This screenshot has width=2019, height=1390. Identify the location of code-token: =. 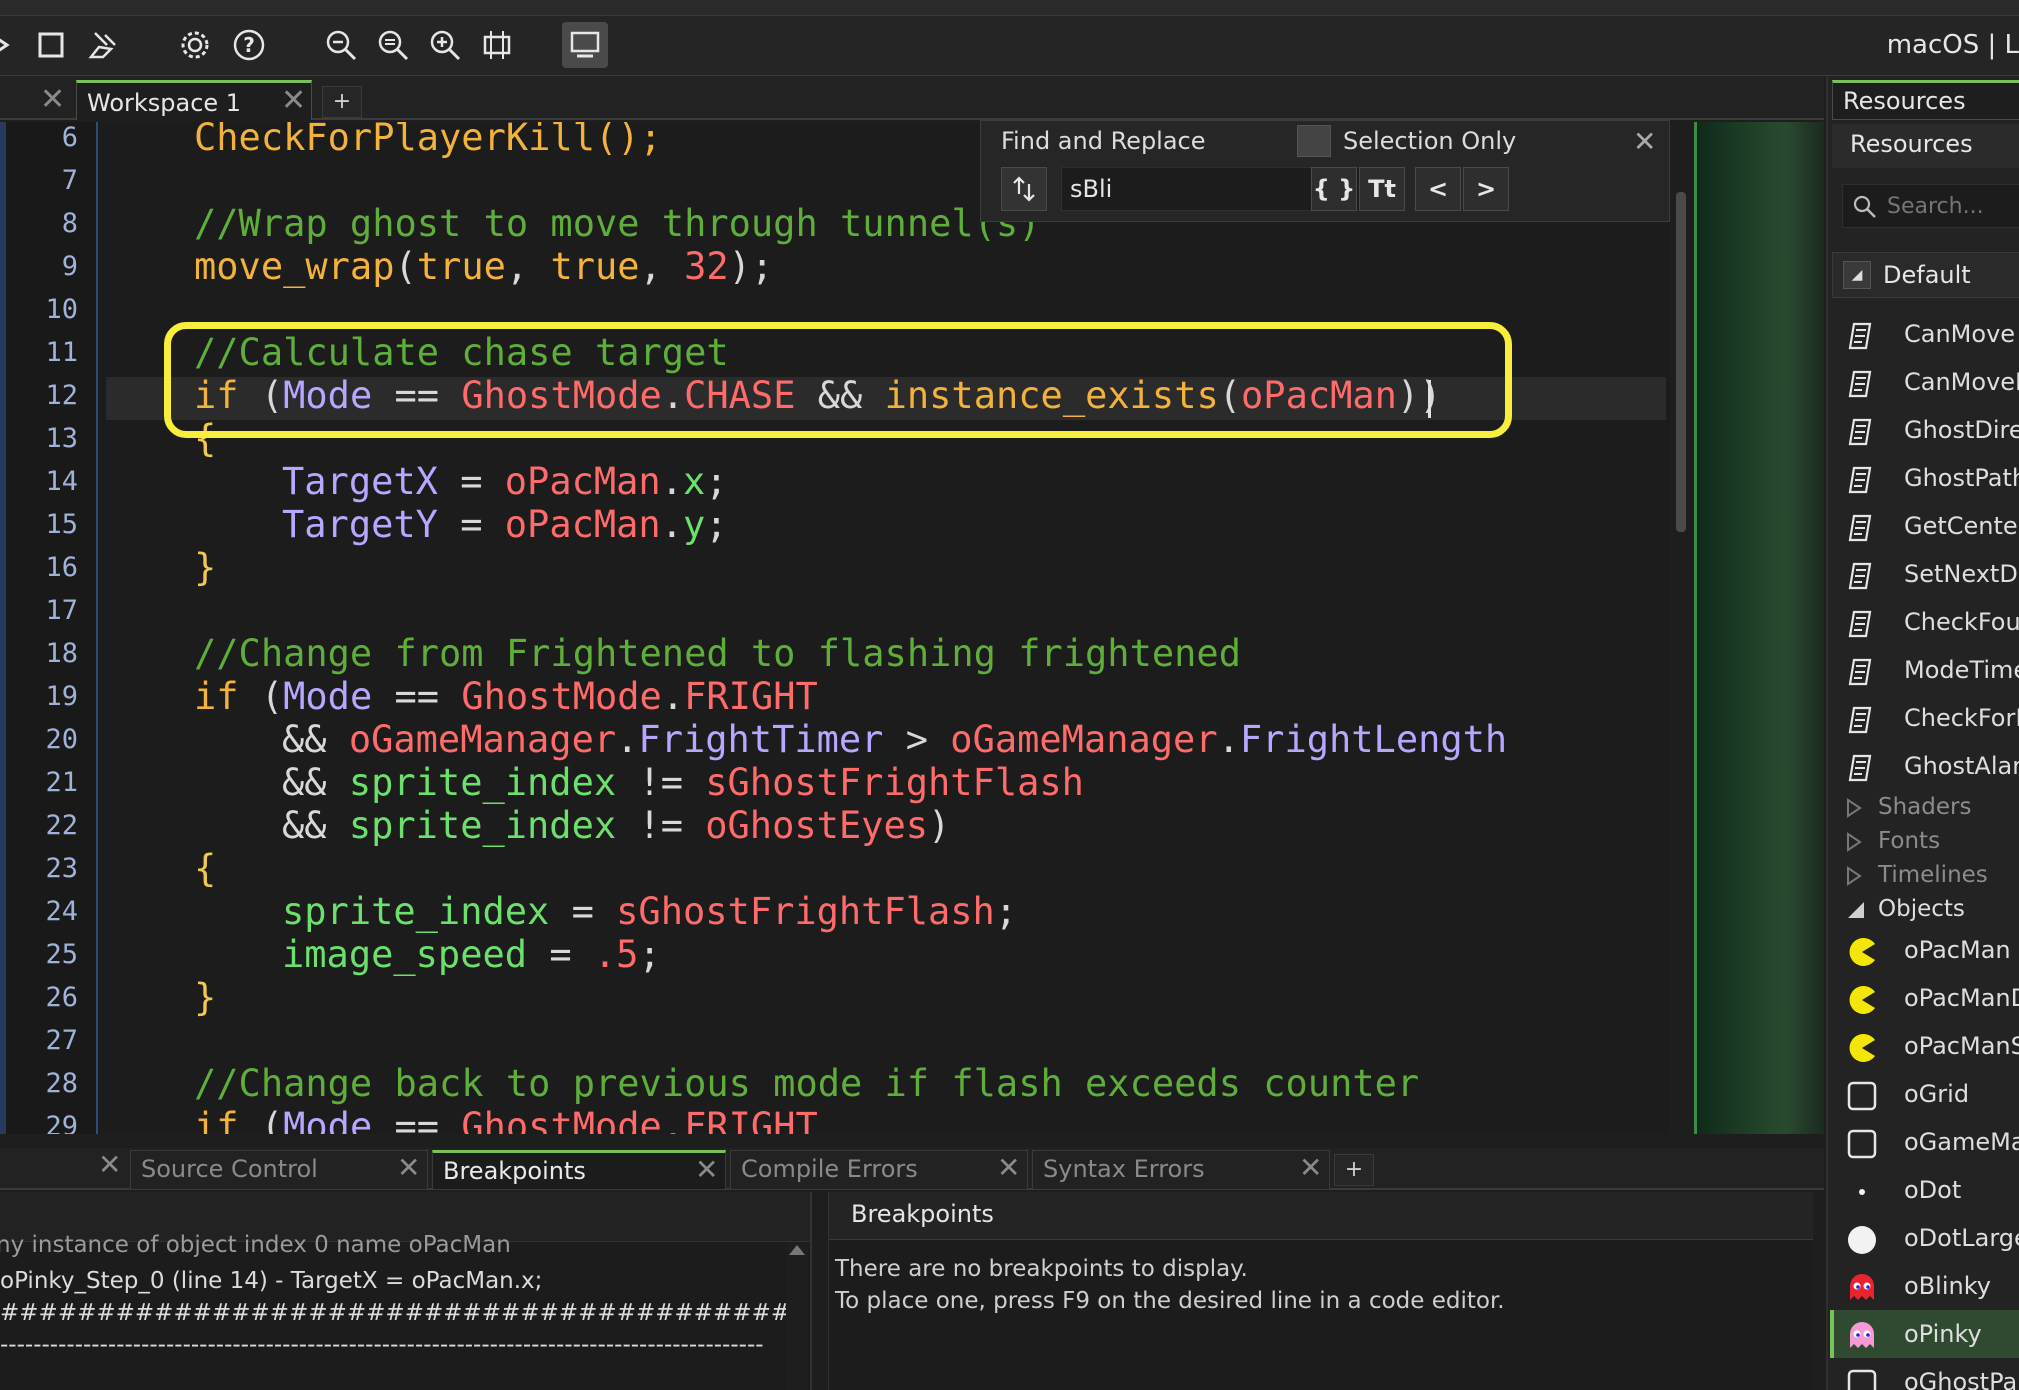
(471, 524).